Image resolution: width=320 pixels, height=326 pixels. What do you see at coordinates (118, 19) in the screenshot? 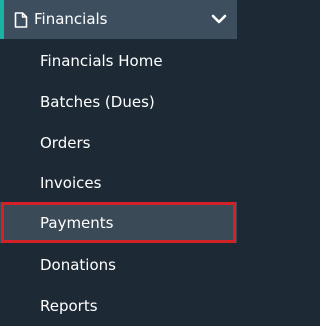
I see `financials-section-header: Financials` at bounding box center [118, 19].